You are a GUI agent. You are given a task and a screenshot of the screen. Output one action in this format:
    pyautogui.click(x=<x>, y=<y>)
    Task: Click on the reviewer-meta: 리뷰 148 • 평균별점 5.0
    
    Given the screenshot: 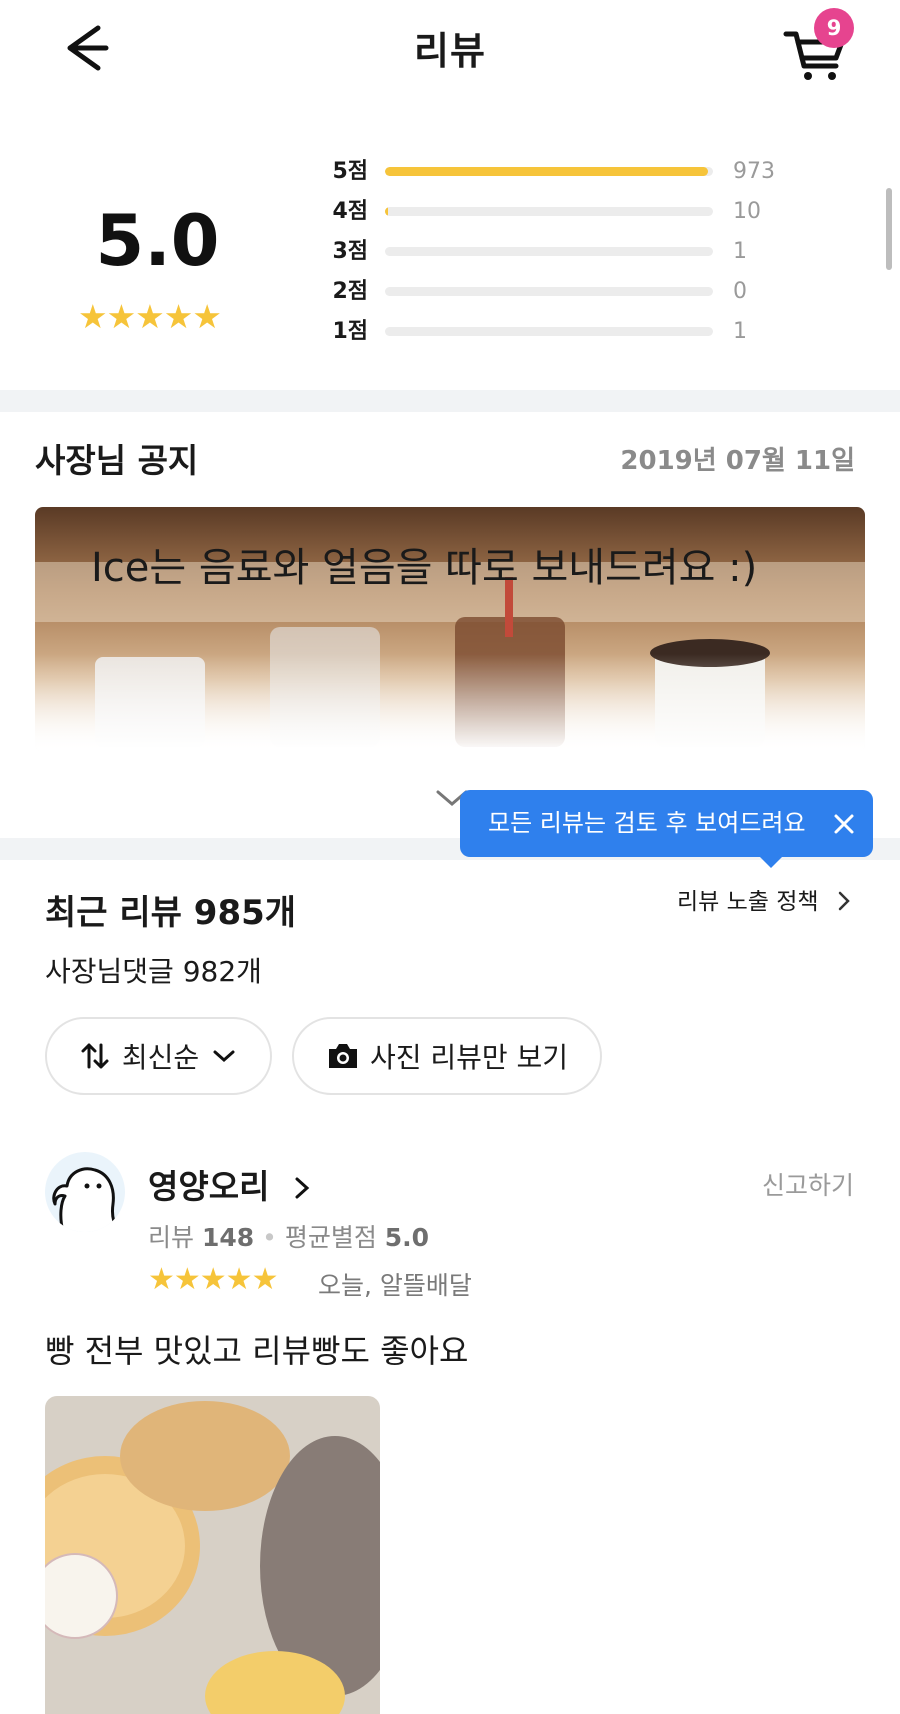 What is the action you would take?
    pyautogui.click(x=288, y=1236)
    